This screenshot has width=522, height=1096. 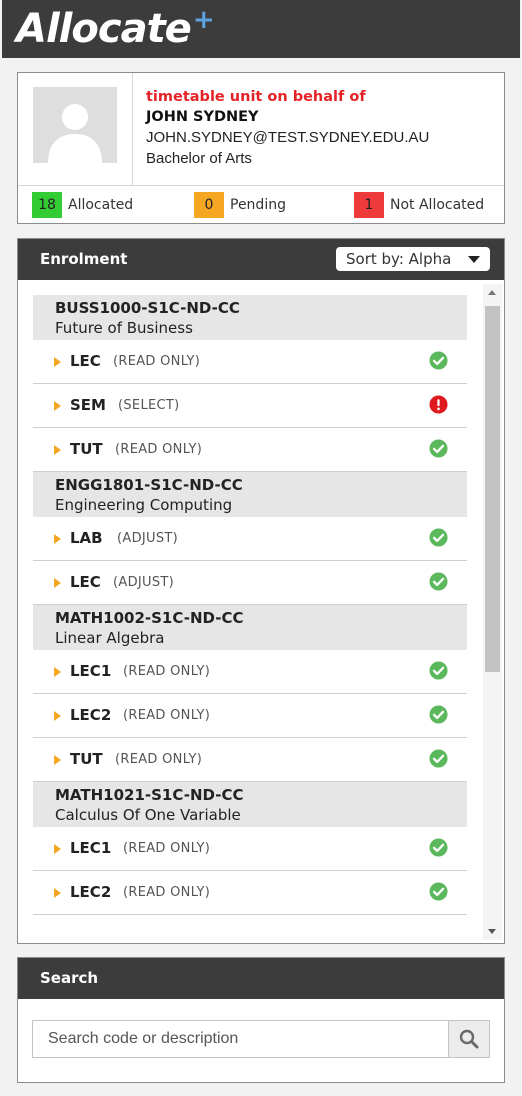 I want to click on activity-type: SEM, so click(x=88, y=405).